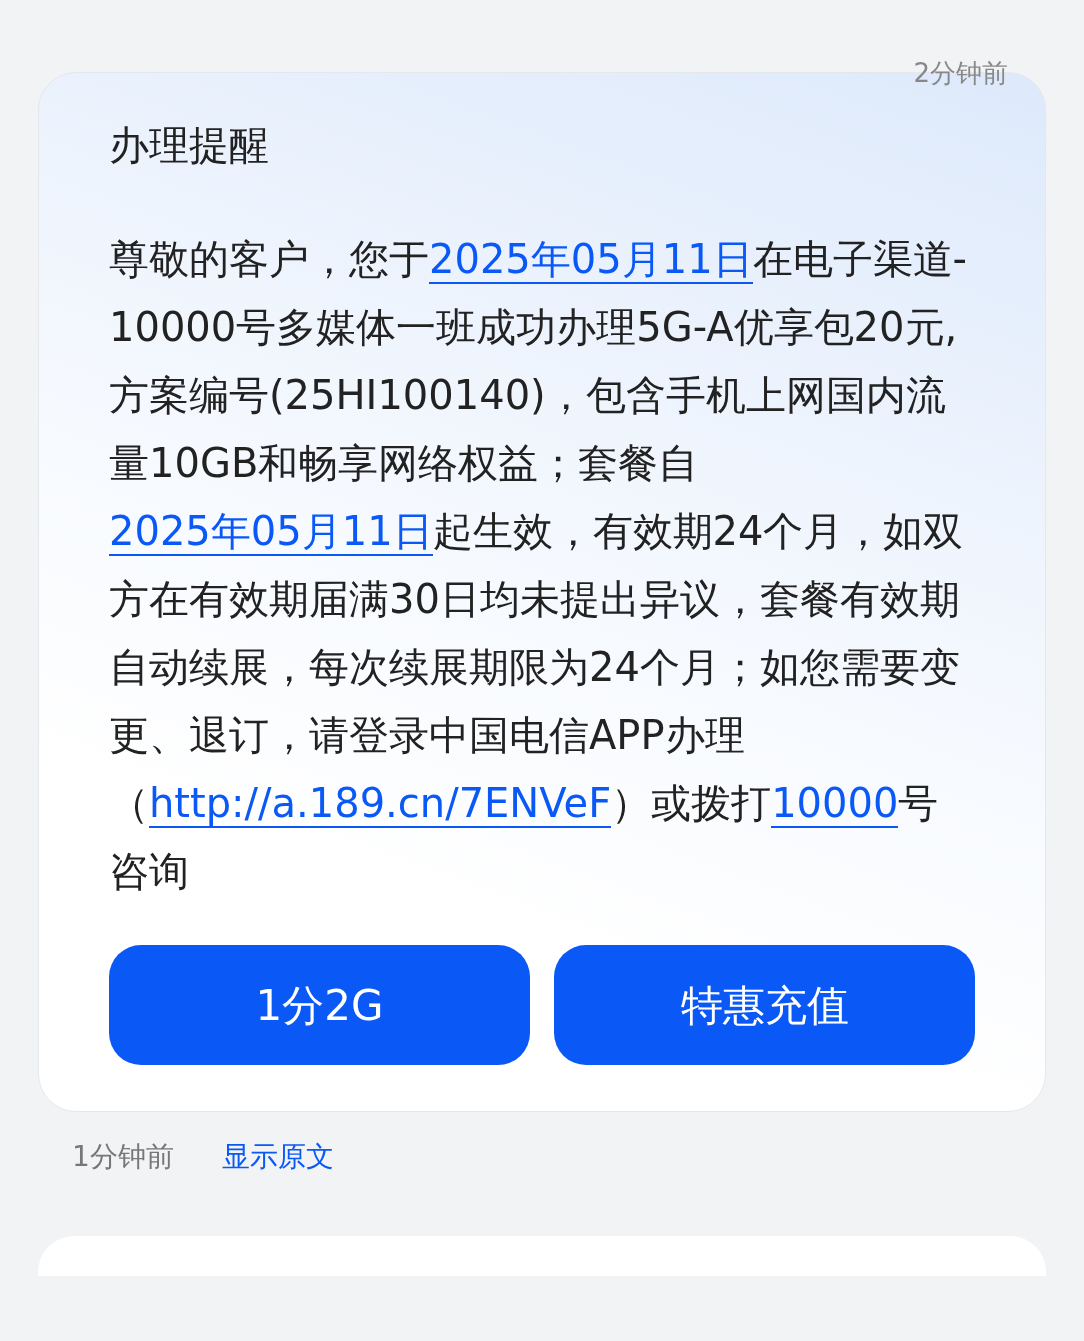  I want to click on message-link: 10000, so click(835, 804).